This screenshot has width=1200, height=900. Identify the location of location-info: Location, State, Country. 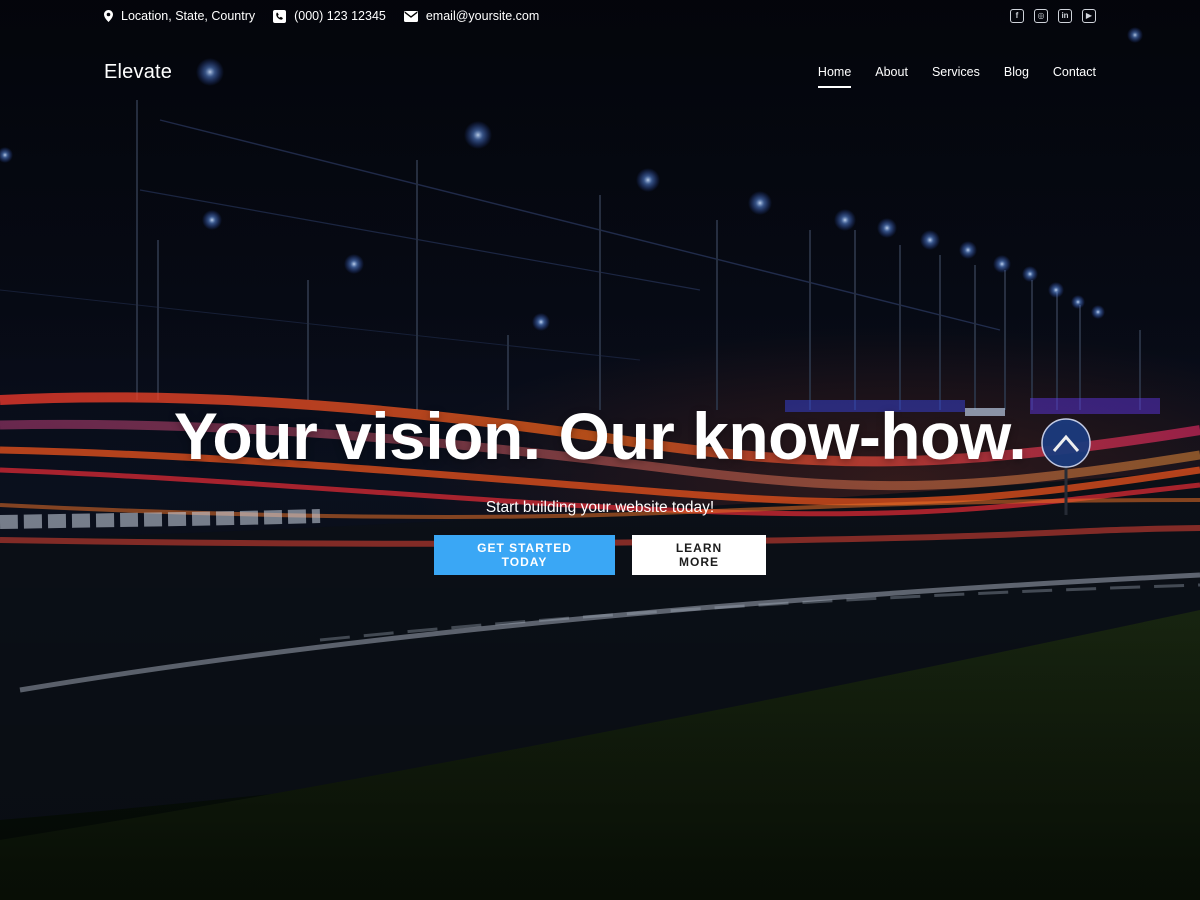
(179, 16).